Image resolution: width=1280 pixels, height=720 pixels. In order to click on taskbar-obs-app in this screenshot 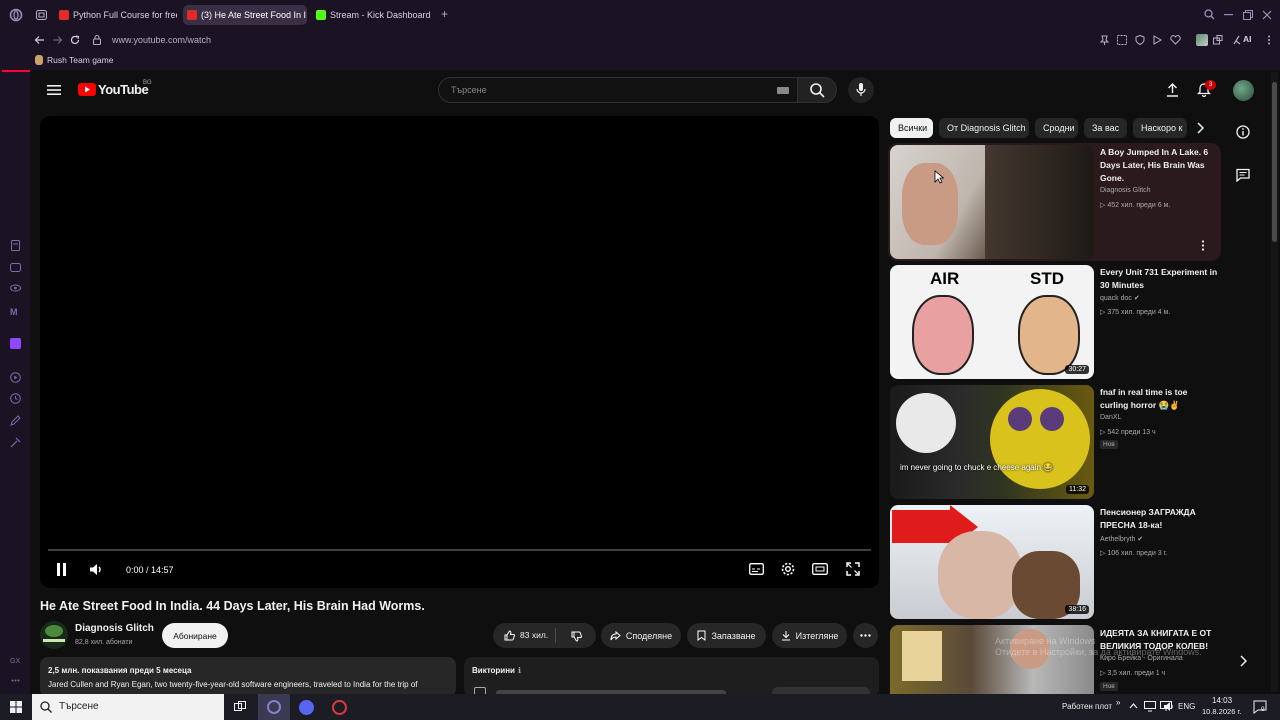, I will do `click(339, 707)`.